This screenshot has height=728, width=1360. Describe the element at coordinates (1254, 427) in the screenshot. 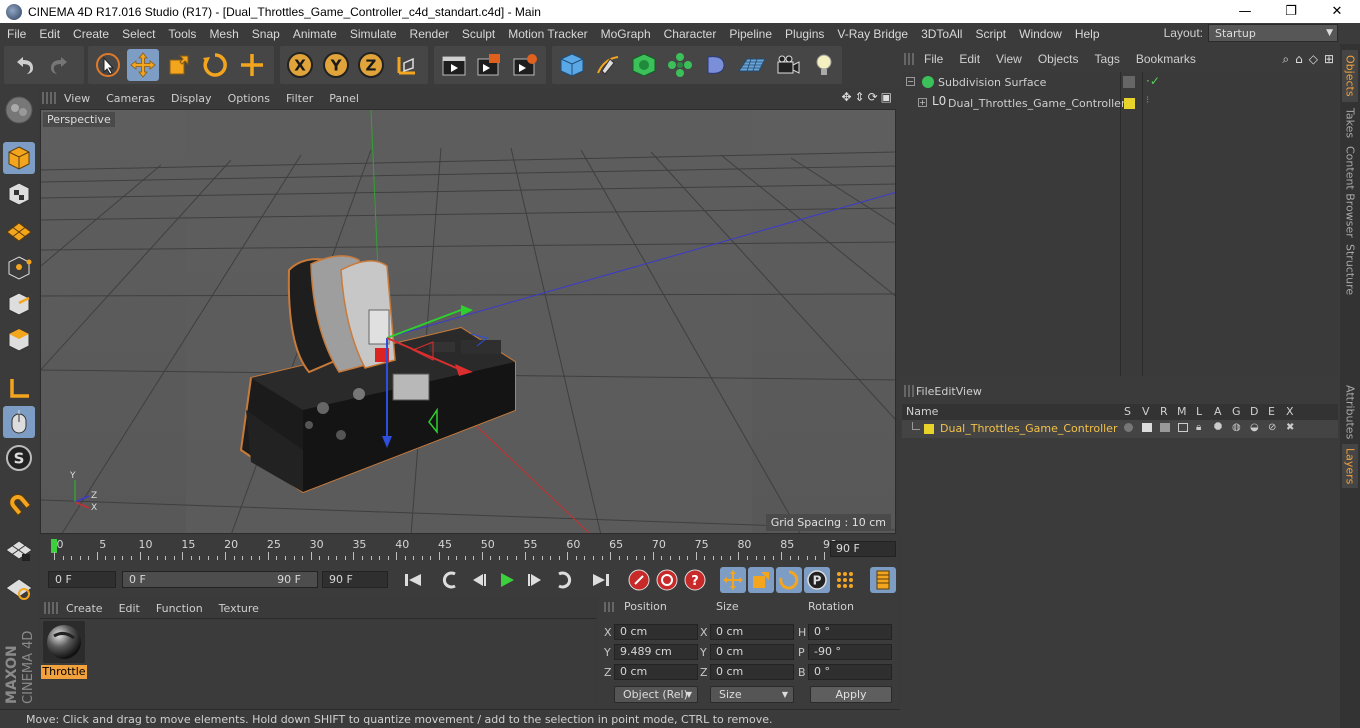

I see `deformer-toggle-icon: ◒` at that location.